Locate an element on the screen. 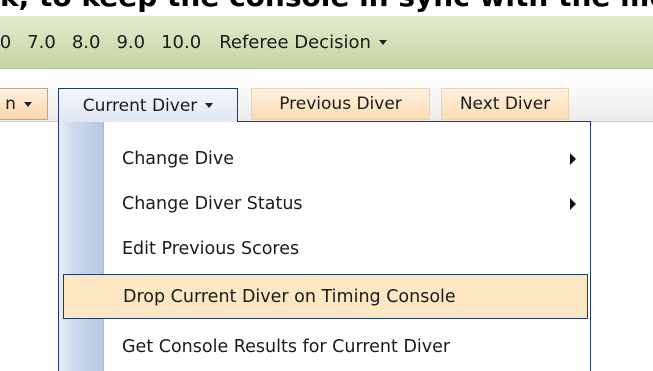  menu-icon-gutter is located at coordinates (81, 246).